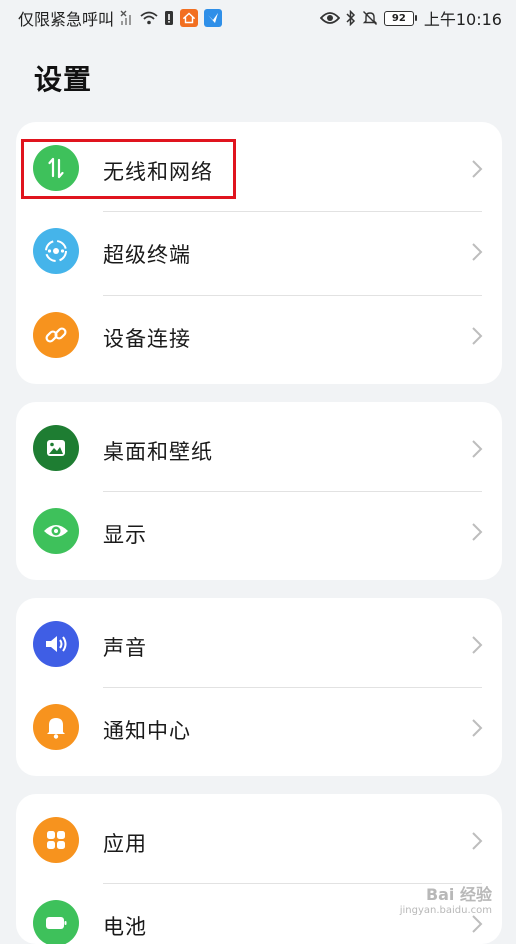  I want to click on no-signal-icon, so click(127, 18).